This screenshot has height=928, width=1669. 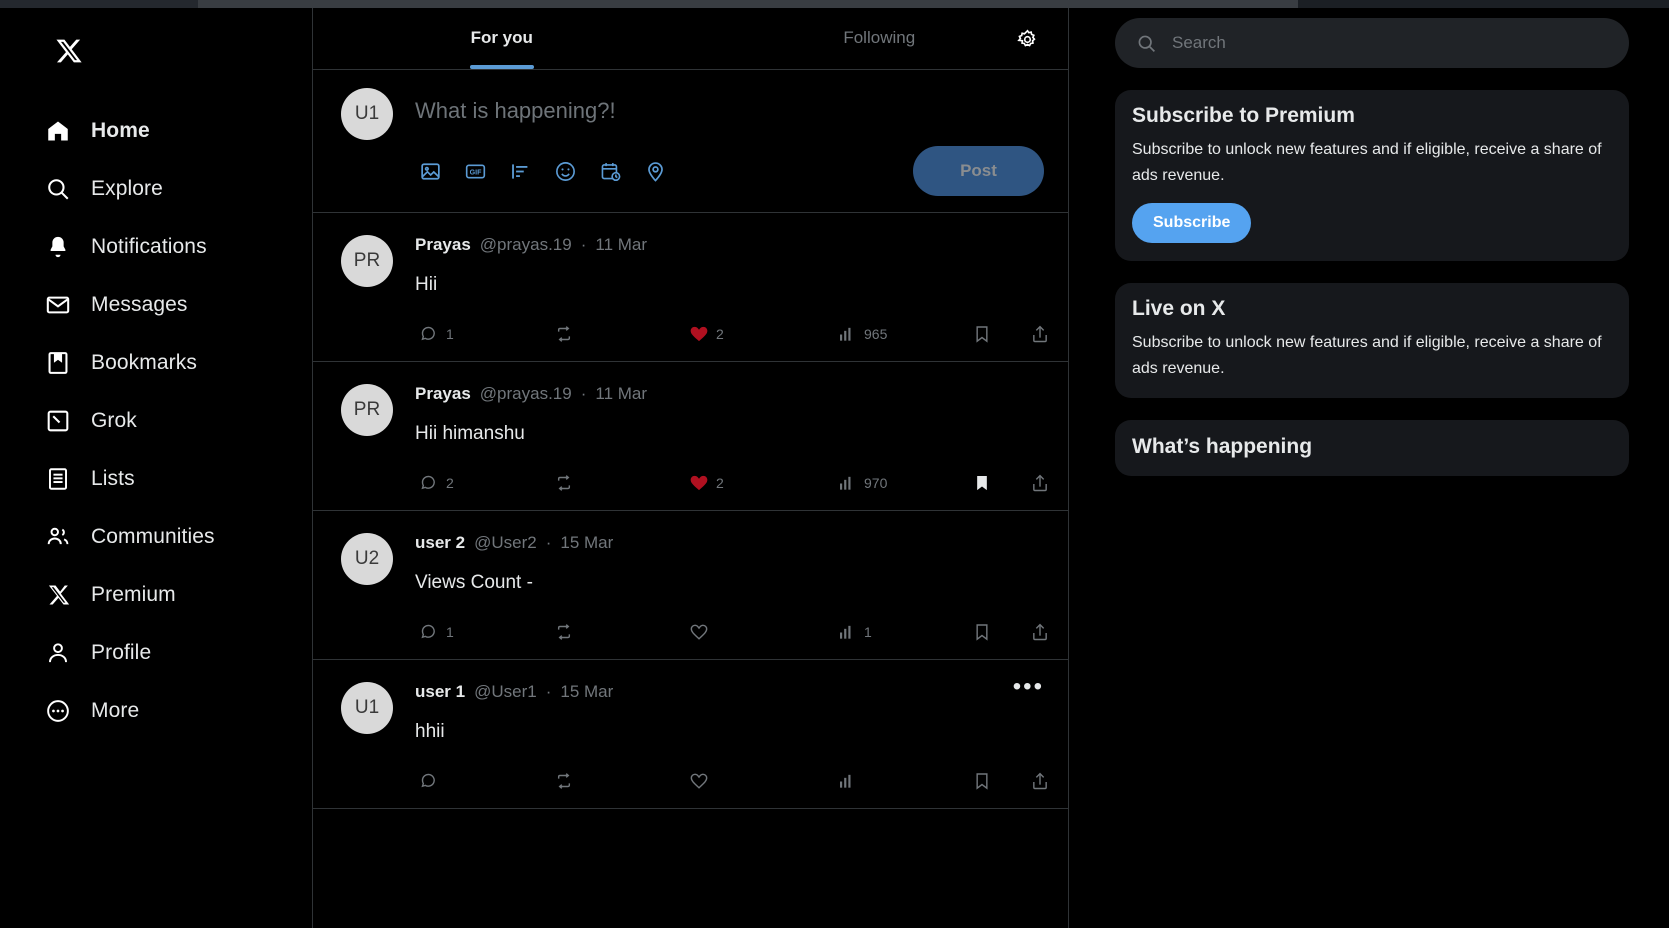 What do you see at coordinates (178, 189) in the screenshot?
I see `sidebar-item-explore: Explore` at bounding box center [178, 189].